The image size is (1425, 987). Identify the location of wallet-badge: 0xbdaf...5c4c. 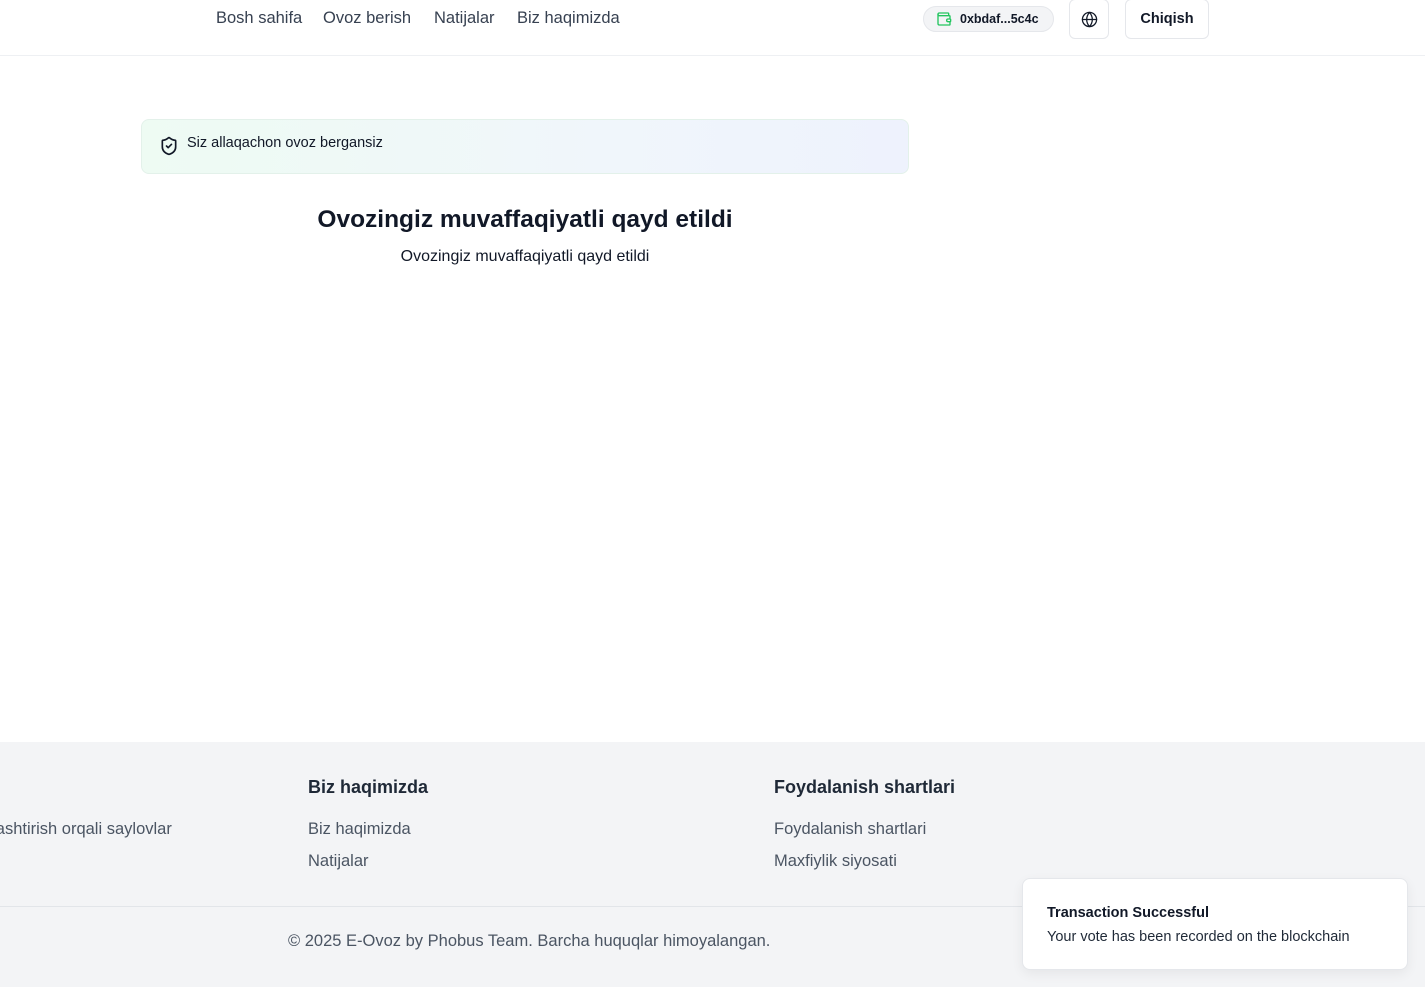
(988, 19).